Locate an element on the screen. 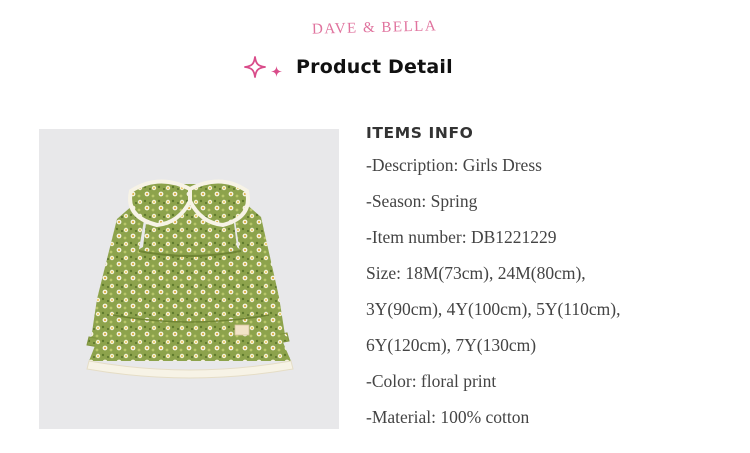 Image resolution: width=750 pixels, height=453 pixels. brand-logo: DAVE & BELLA is located at coordinates (375, 28).